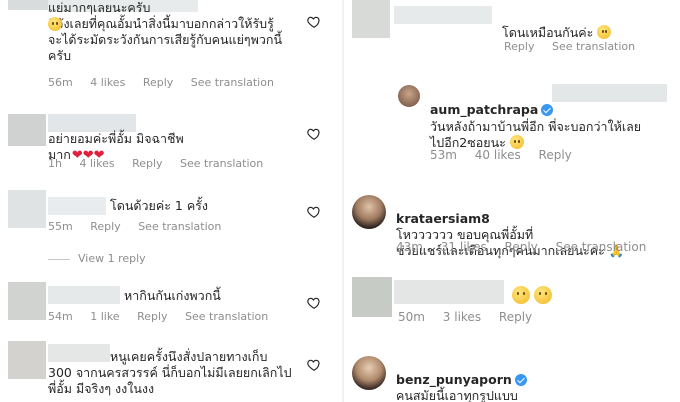  Describe the element at coordinates (462, 317) in the screenshot. I see `likes-count: 3 likes` at that location.